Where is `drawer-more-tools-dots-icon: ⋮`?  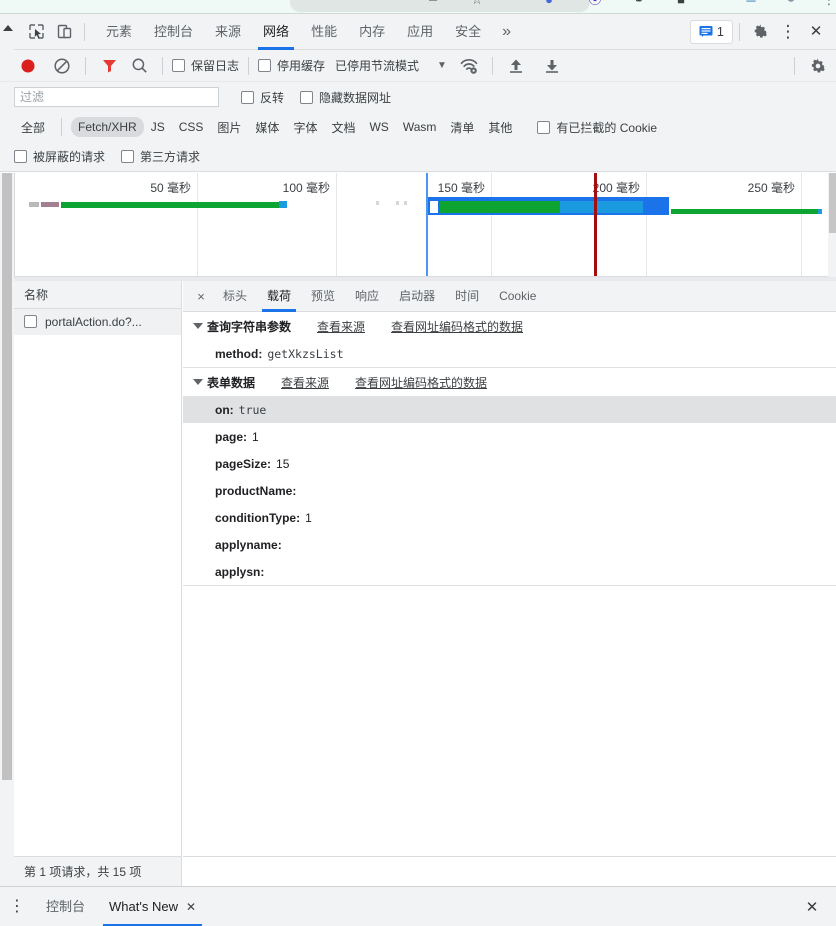
drawer-more-tools-dots-icon: ⋮ is located at coordinates (17, 906).